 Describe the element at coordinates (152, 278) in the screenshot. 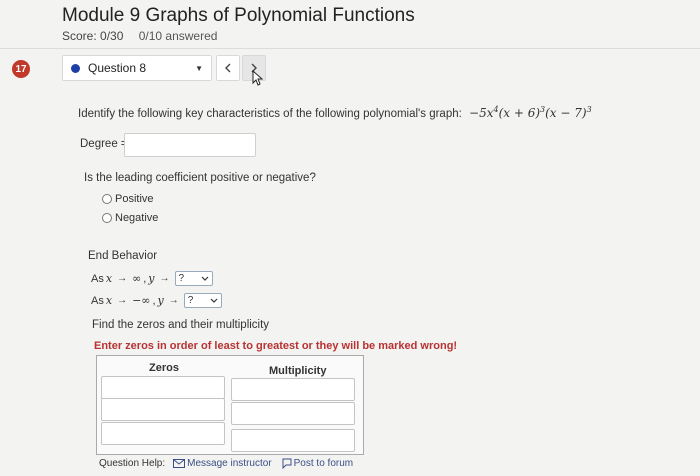

I see `end-behavior-row-positive: As x → ∞ , y → ?` at that location.